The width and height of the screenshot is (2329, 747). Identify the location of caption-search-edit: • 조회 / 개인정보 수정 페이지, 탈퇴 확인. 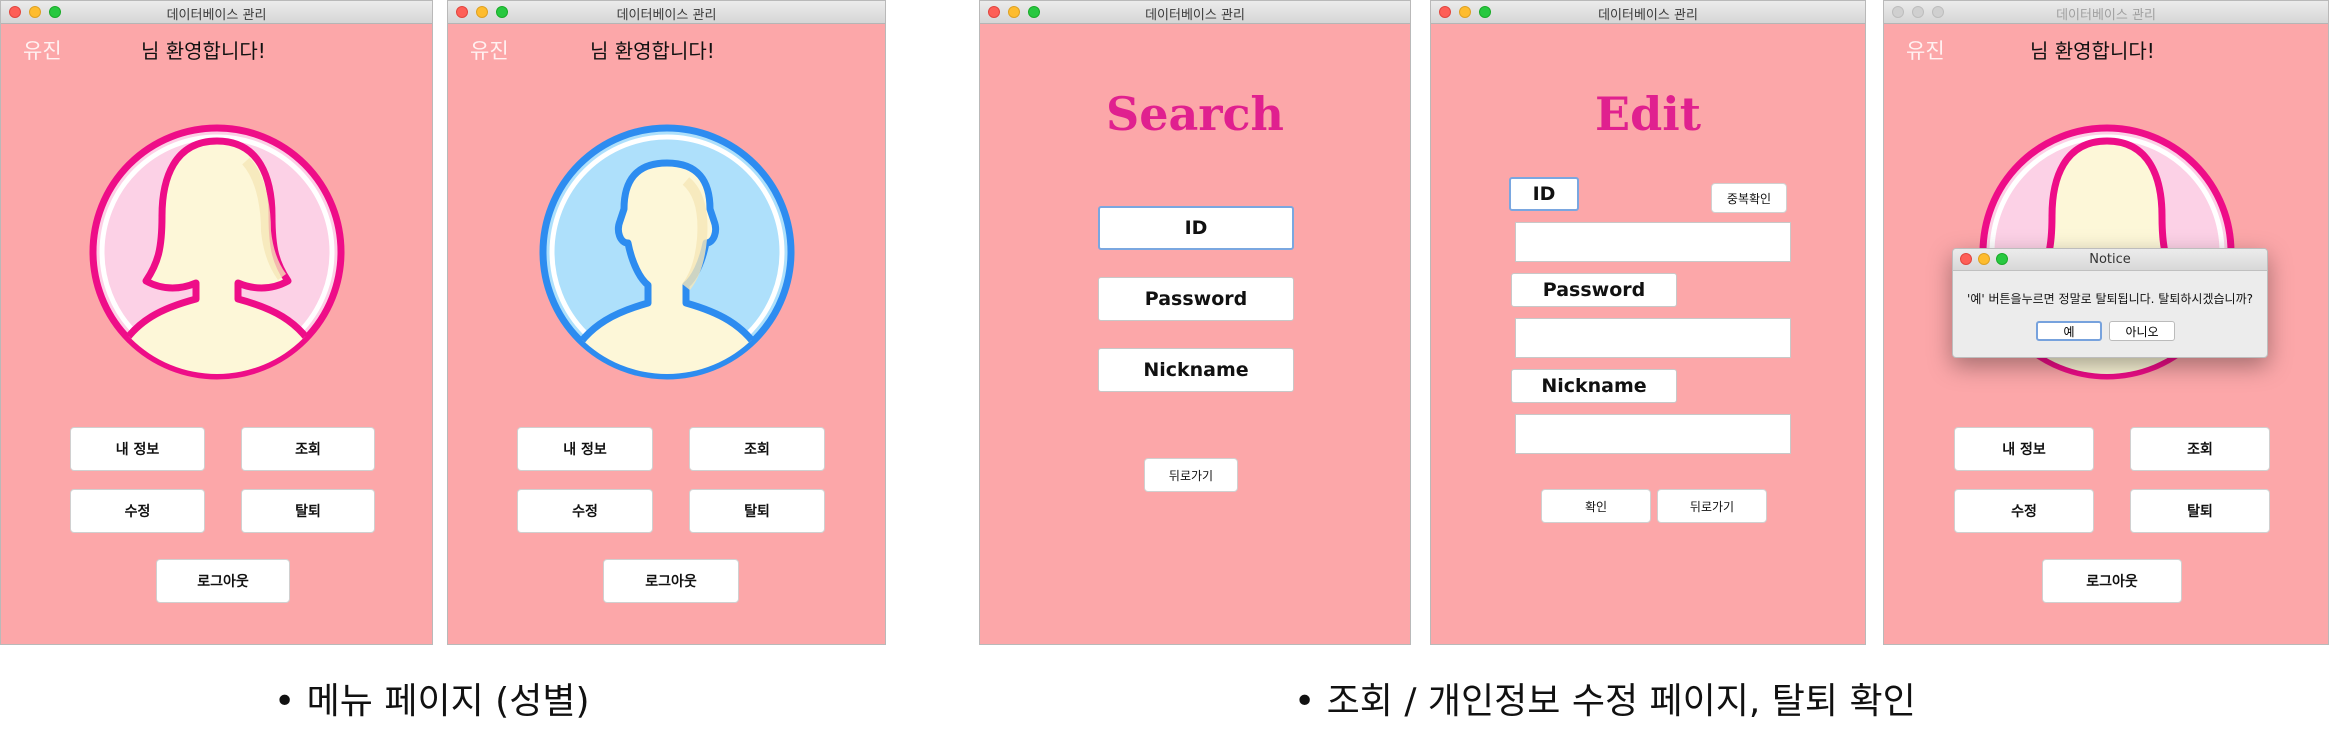
(1605, 701).